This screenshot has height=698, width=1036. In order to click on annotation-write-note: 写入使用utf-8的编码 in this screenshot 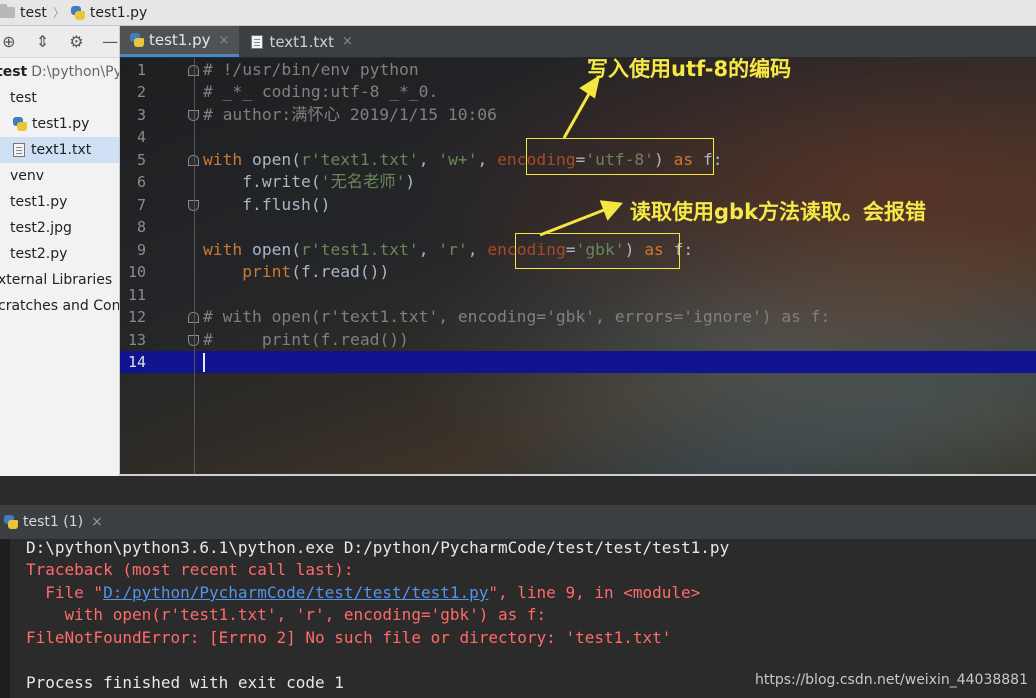, I will do `click(689, 69)`.